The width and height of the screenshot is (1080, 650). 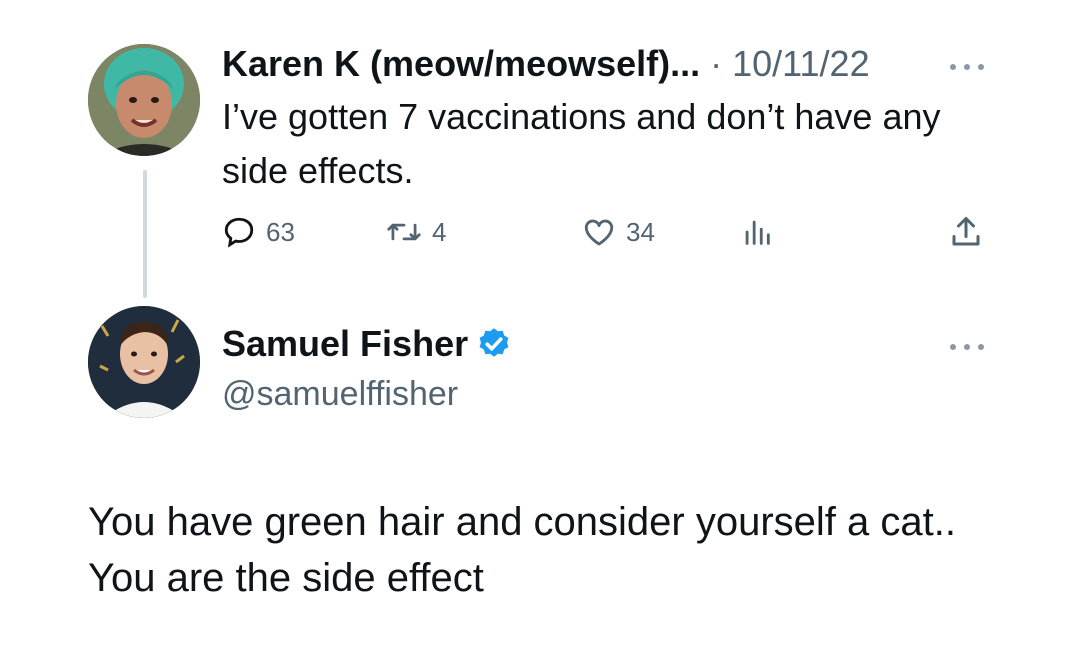 I want to click on speech-bubble-icon, so click(x=239, y=232).